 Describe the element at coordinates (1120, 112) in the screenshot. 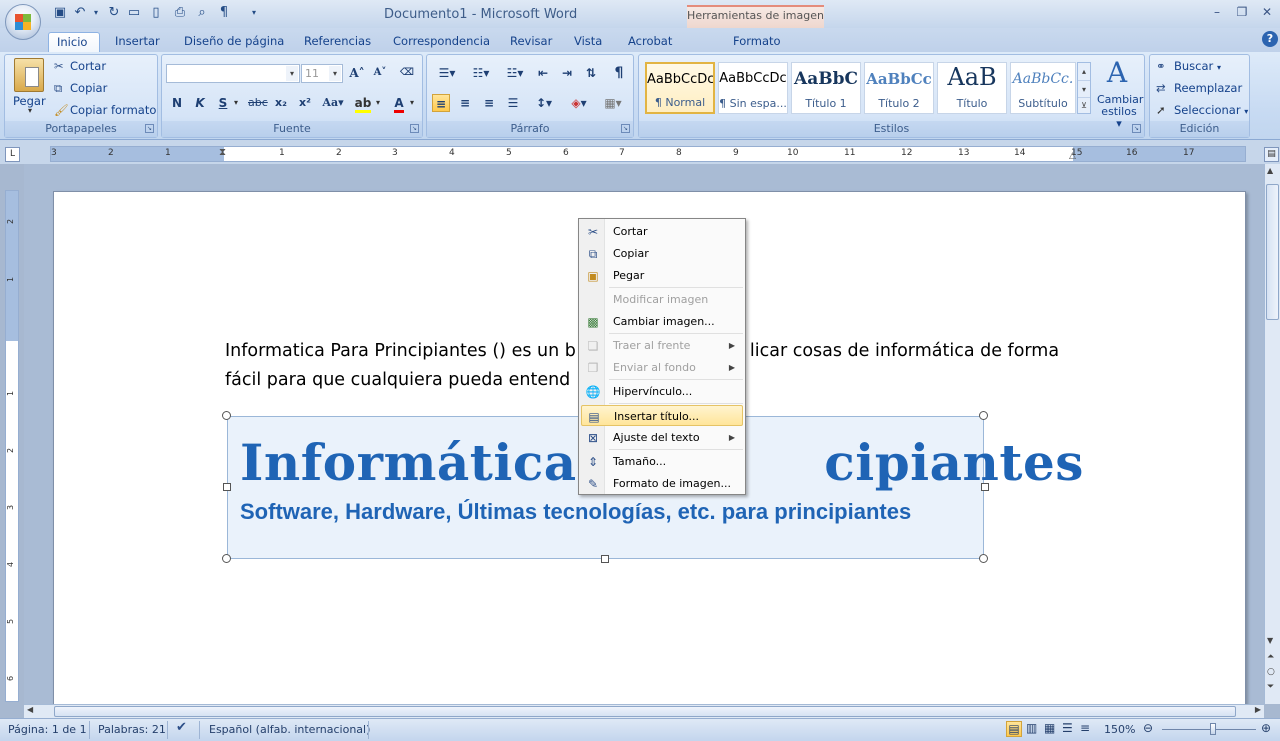

I see `change-styles-button: Cambiar estilos ▾` at that location.